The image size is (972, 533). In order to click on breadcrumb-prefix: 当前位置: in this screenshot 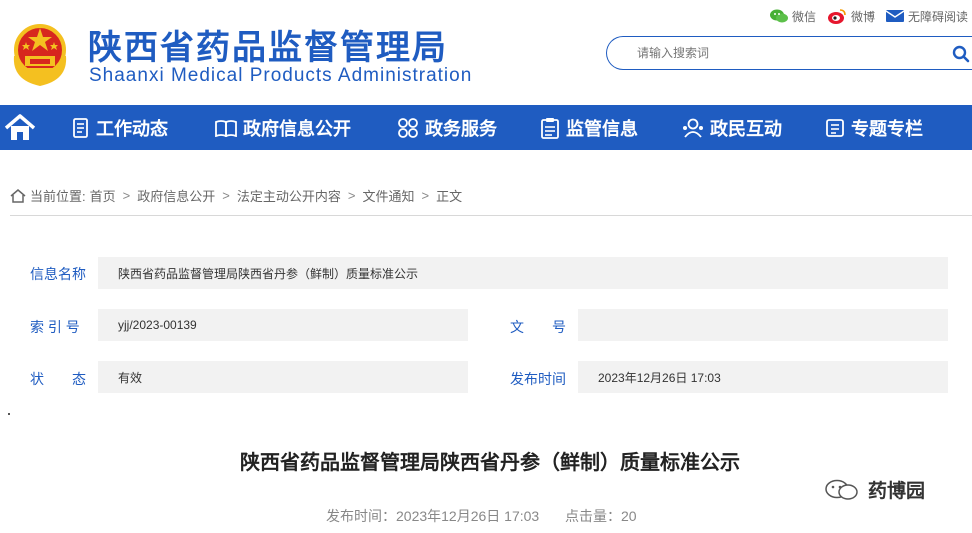, I will do `click(58, 196)`.